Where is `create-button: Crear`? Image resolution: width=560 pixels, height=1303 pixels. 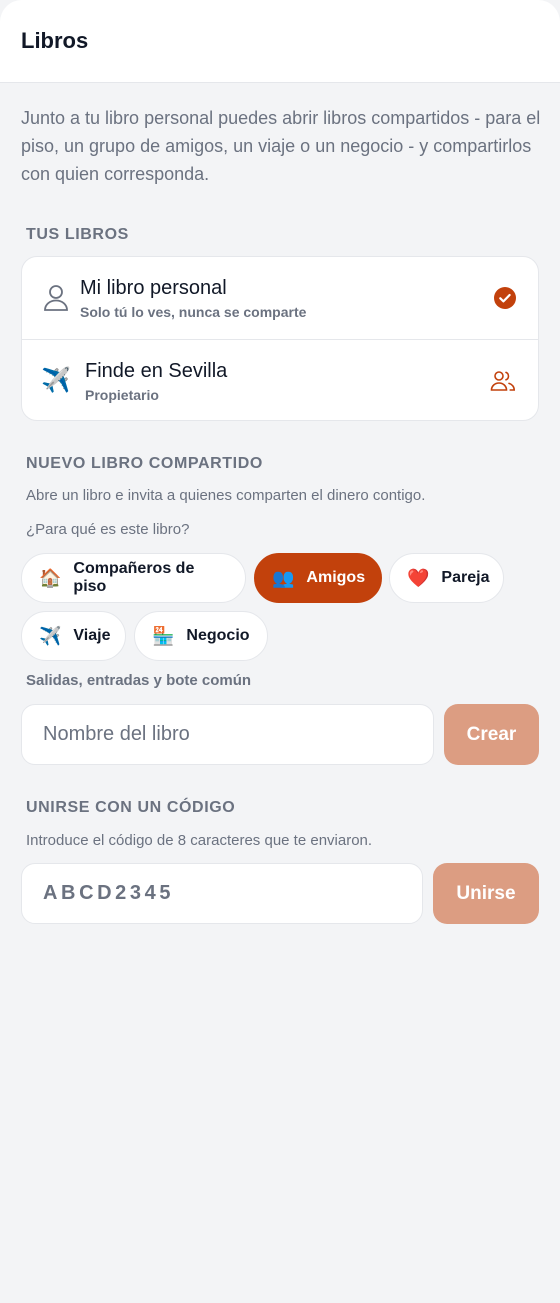 create-button: Crear is located at coordinates (491, 734).